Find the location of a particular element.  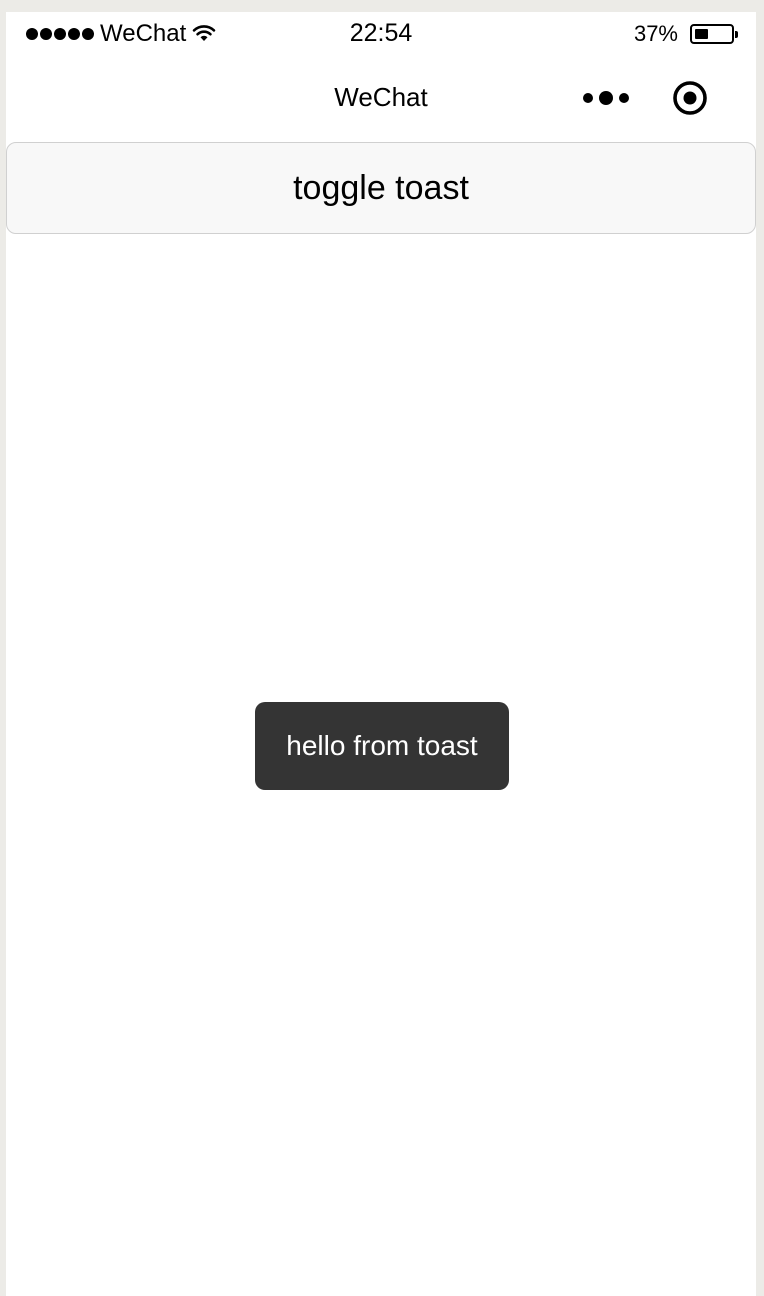

record-circle-icon is located at coordinates (690, 98).